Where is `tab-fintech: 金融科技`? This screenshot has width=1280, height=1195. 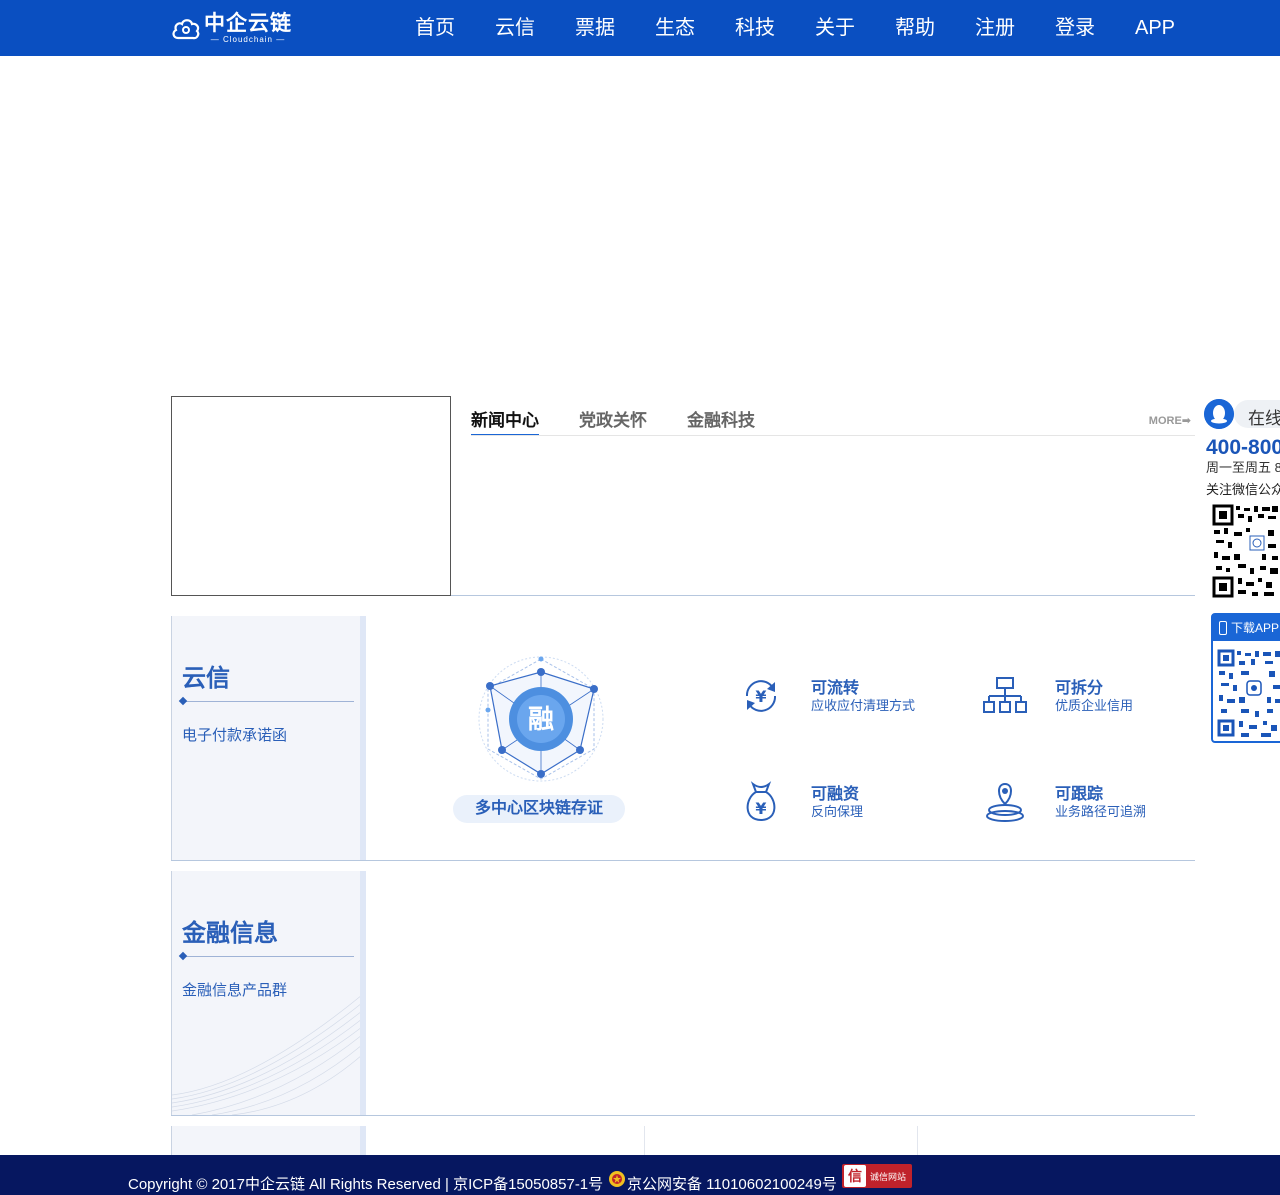 tab-fintech: 金融科技 is located at coordinates (721, 416).